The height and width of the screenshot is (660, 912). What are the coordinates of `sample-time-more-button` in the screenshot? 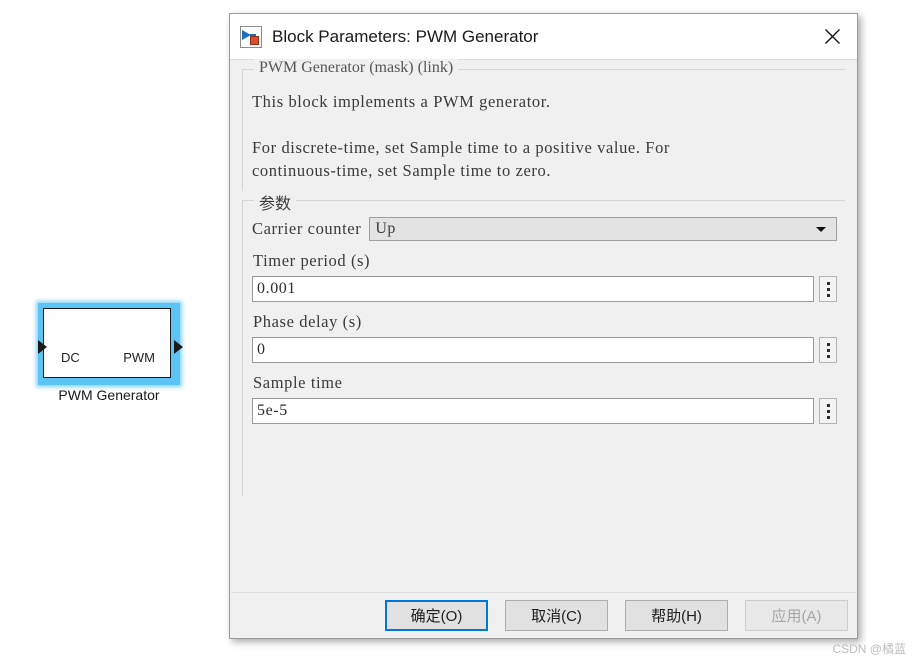 It's located at (828, 411).